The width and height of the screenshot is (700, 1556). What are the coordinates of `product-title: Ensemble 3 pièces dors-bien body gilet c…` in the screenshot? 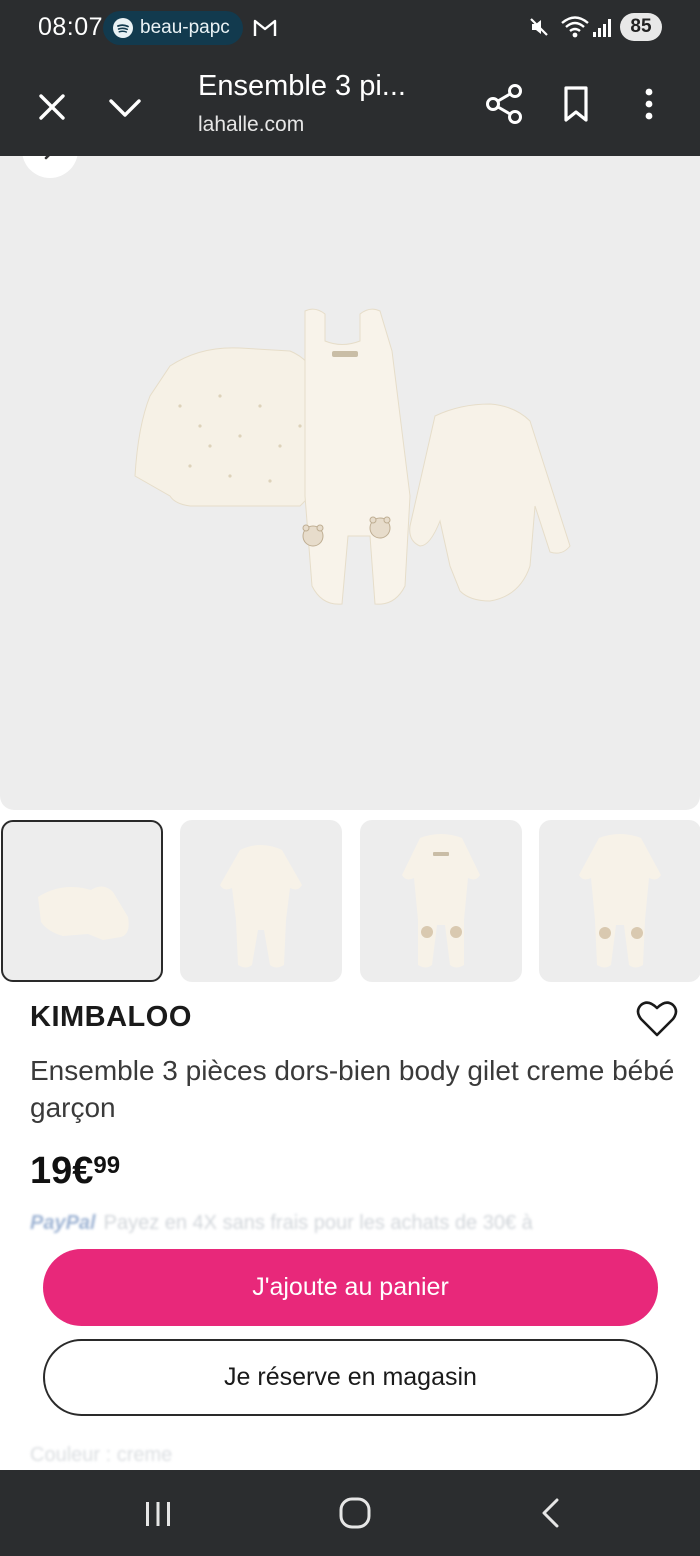 It's located at (352, 1089).